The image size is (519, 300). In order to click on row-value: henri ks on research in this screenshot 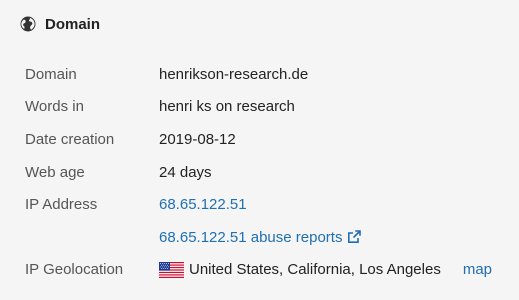, I will do `click(227, 107)`.